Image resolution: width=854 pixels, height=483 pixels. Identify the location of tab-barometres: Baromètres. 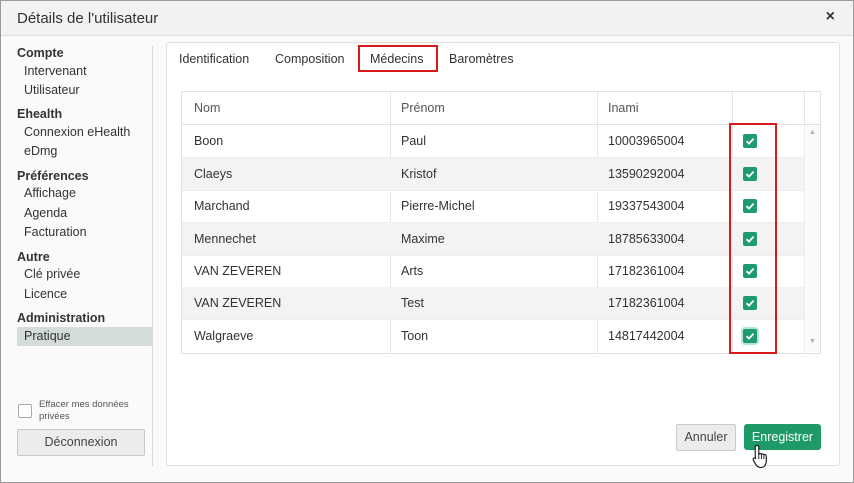
(481, 59).